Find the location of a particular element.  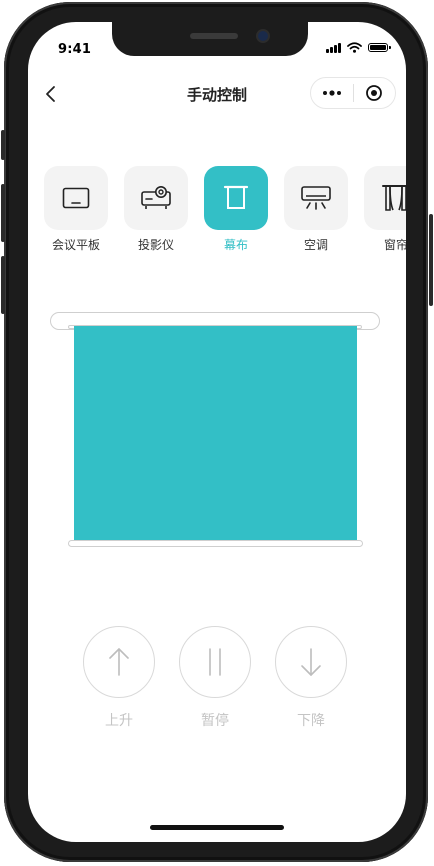

pause-control: 暂停 is located at coordinates (215, 678).